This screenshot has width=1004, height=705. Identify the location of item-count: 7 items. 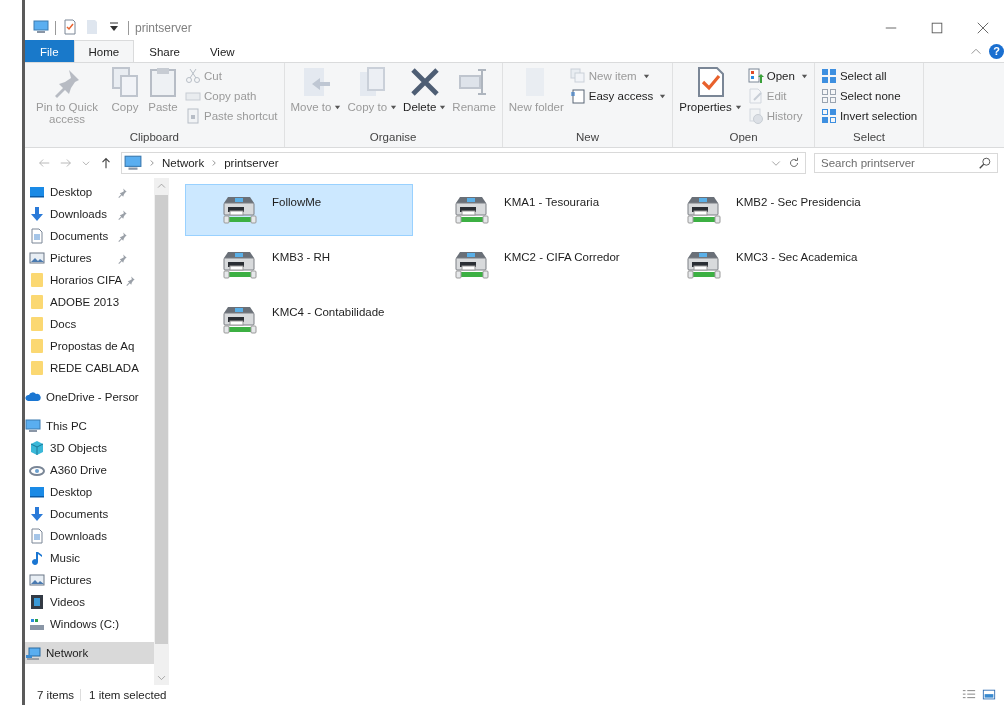
(56, 695).